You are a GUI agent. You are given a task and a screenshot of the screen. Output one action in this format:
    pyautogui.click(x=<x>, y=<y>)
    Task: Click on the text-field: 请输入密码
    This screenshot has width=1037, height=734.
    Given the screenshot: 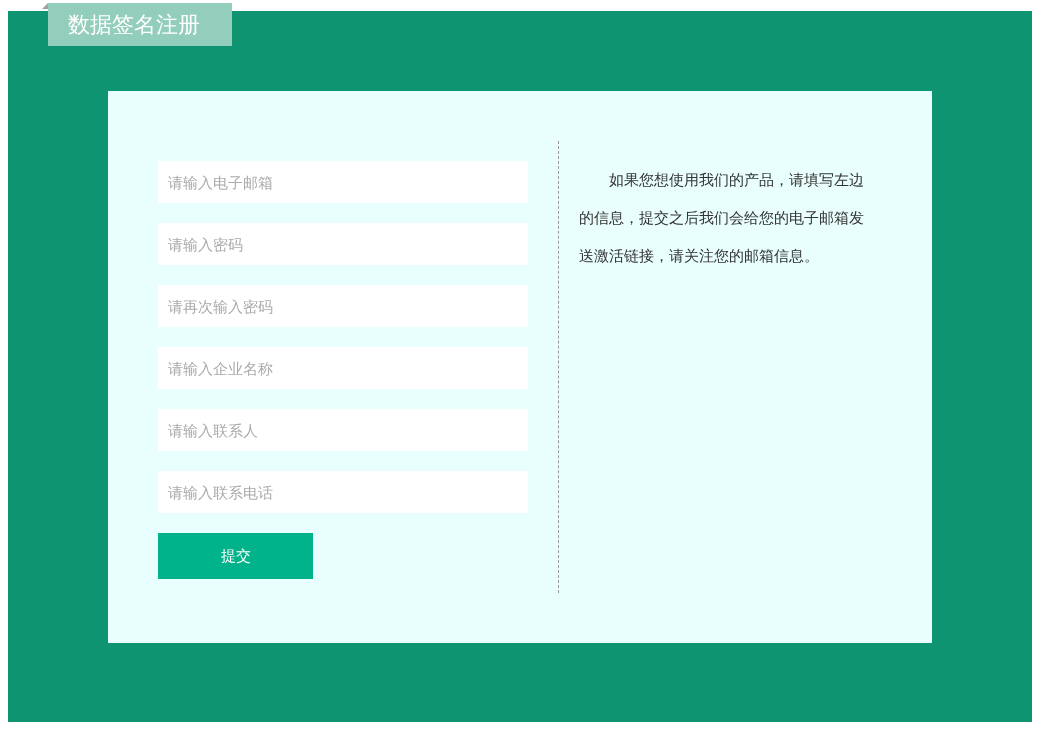 What is the action you would take?
    pyautogui.click(x=343, y=244)
    